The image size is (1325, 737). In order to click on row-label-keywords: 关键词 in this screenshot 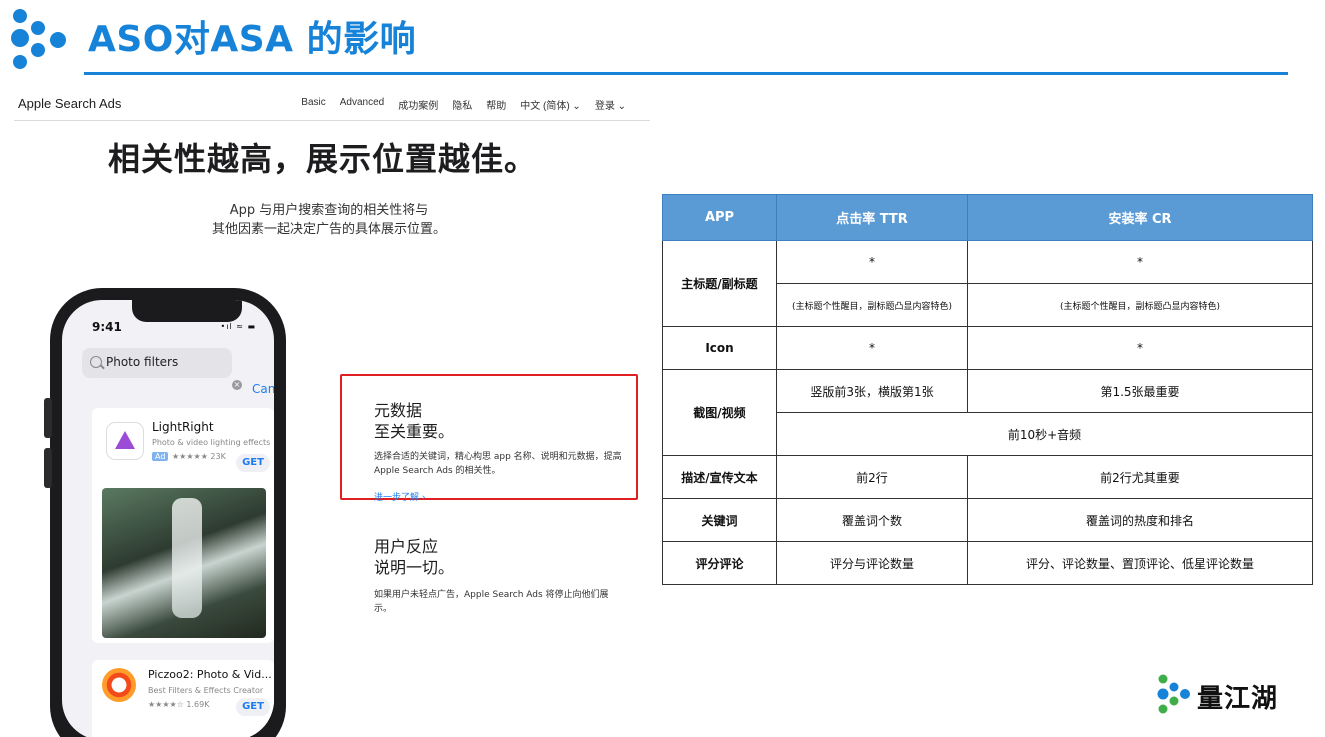, I will do `click(719, 520)`.